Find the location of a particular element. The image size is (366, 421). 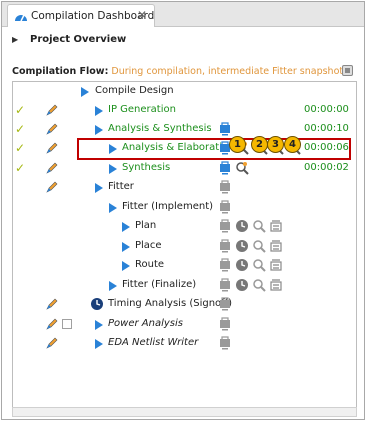

expand-arrow-icon: ▶ is located at coordinates (15, 39).